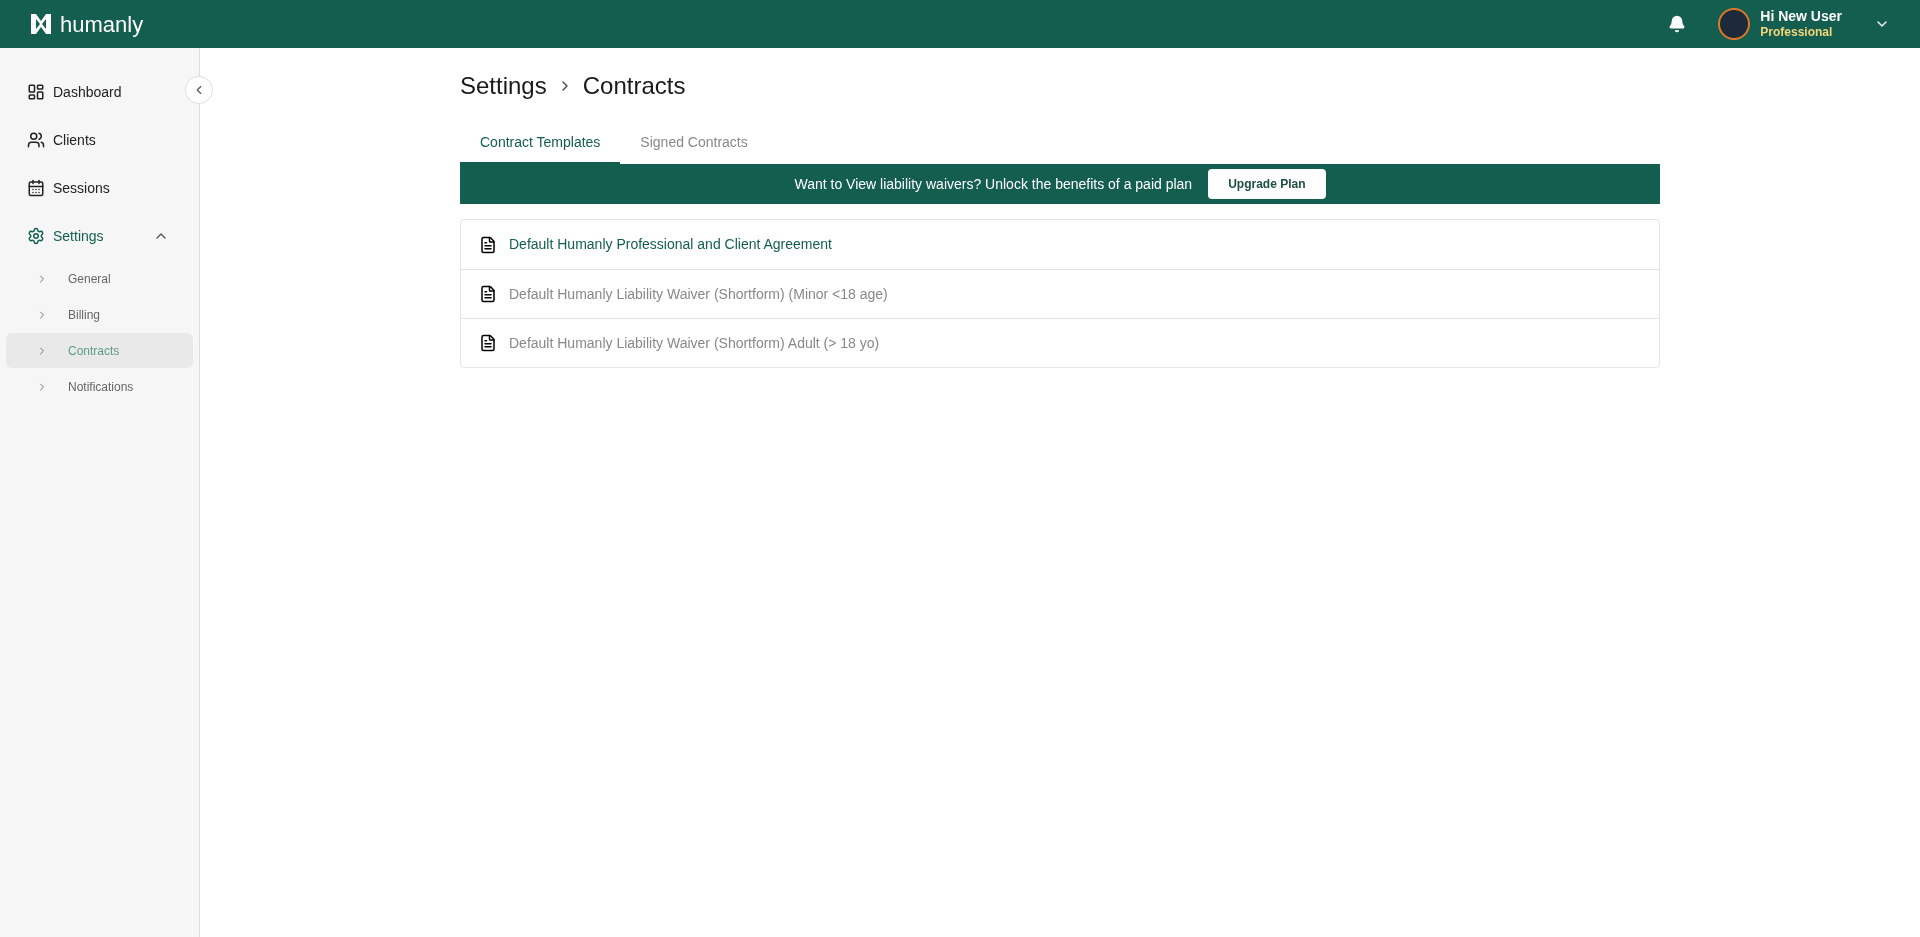 This screenshot has height=937, width=1920. What do you see at coordinates (36, 188) in the screenshot?
I see `sessions-icon` at bounding box center [36, 188].